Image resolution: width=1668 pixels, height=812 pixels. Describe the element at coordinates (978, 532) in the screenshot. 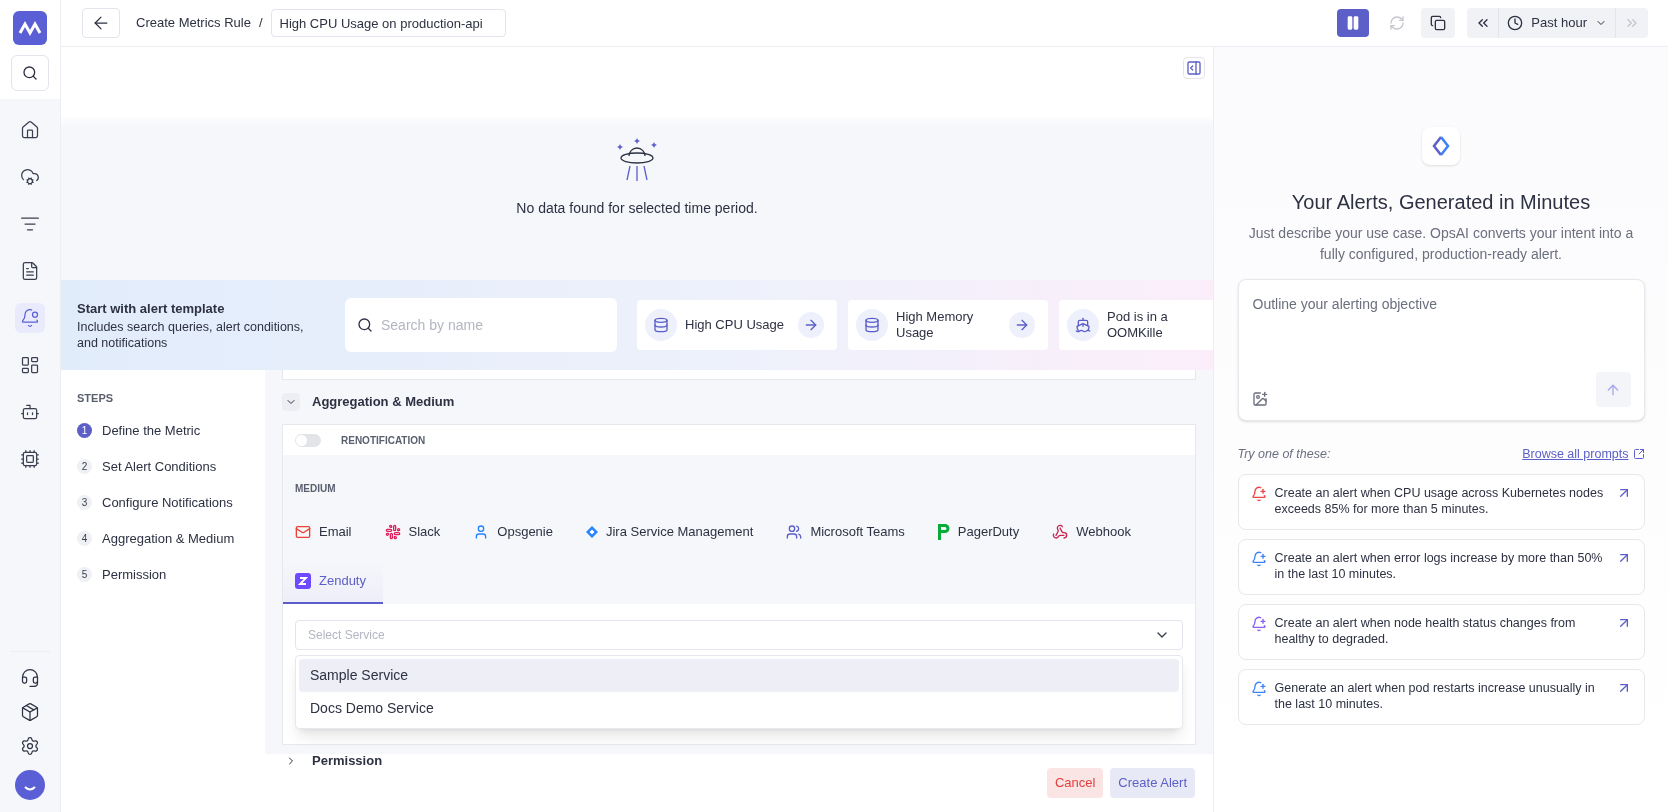

I see `medium-tab: PagerDuty` at that location.